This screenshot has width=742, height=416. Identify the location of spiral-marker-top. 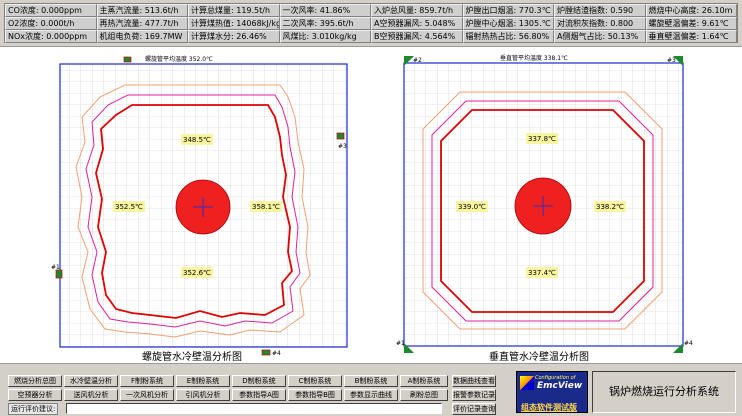
(127, 59).